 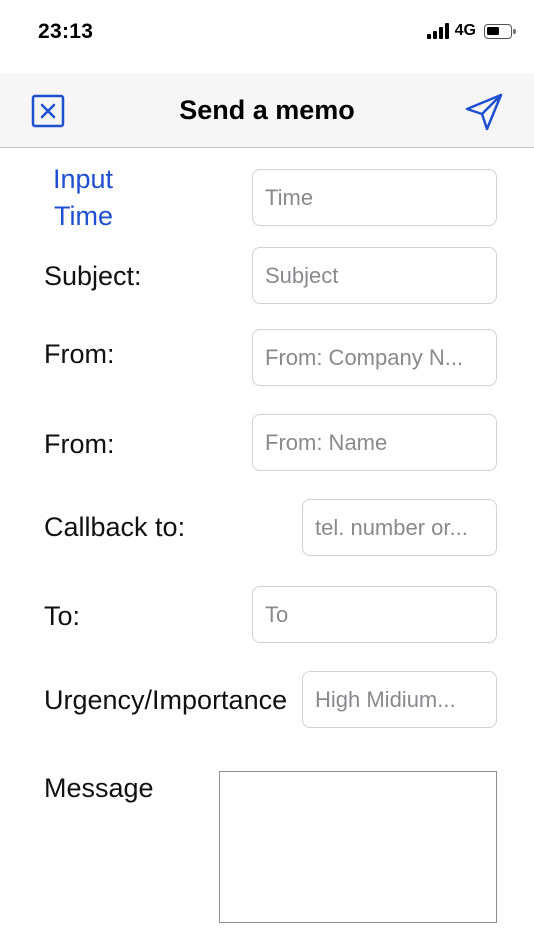 What do you see at coordinates (465, 30) in the screenshot?
I see `network-type: 4G` at bounding box center [465, 30].